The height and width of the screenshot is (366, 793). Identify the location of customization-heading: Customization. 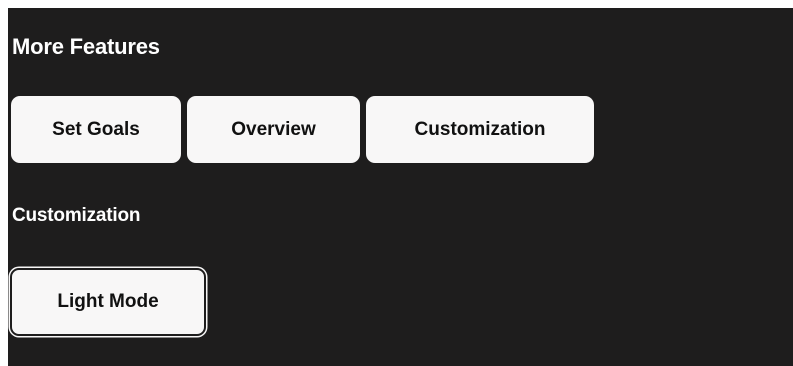
(76, 215).